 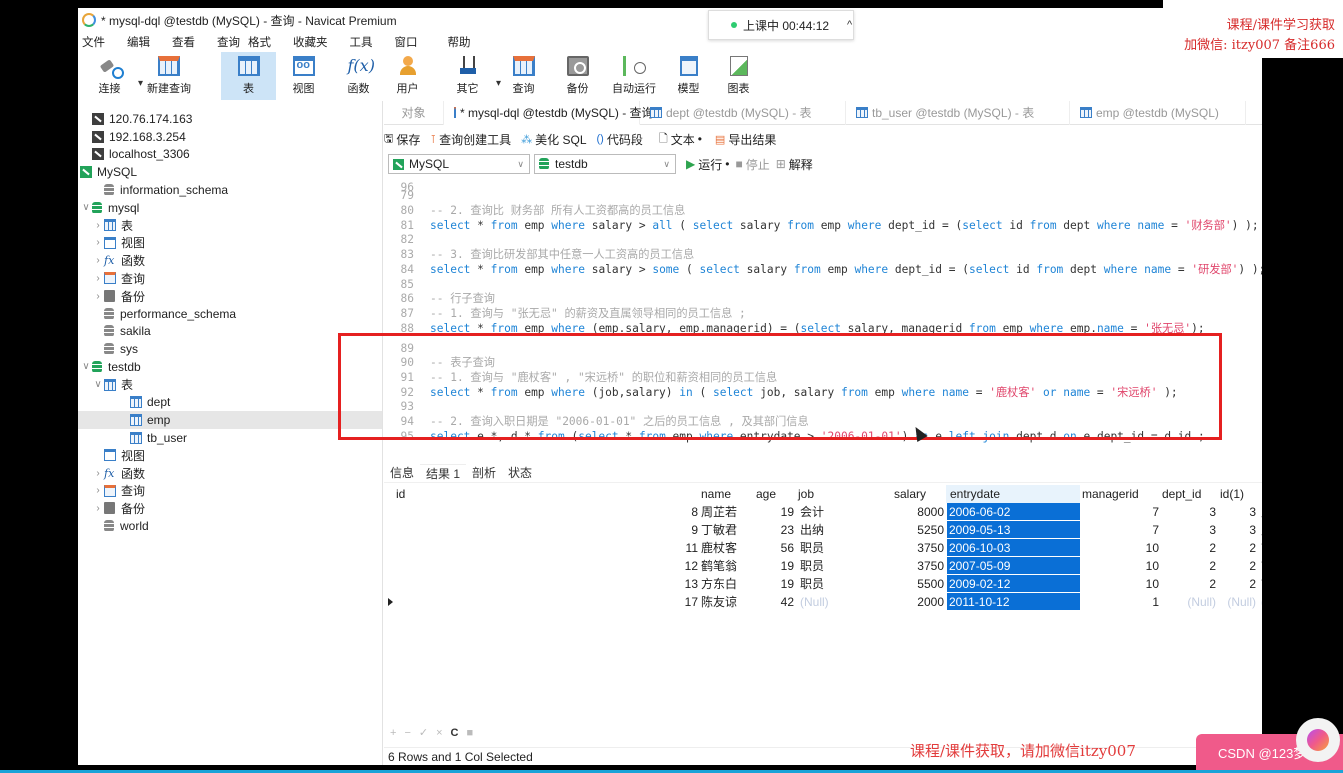 I want to click on toolbar-query-button: 查询, so click(x=523, y=76).